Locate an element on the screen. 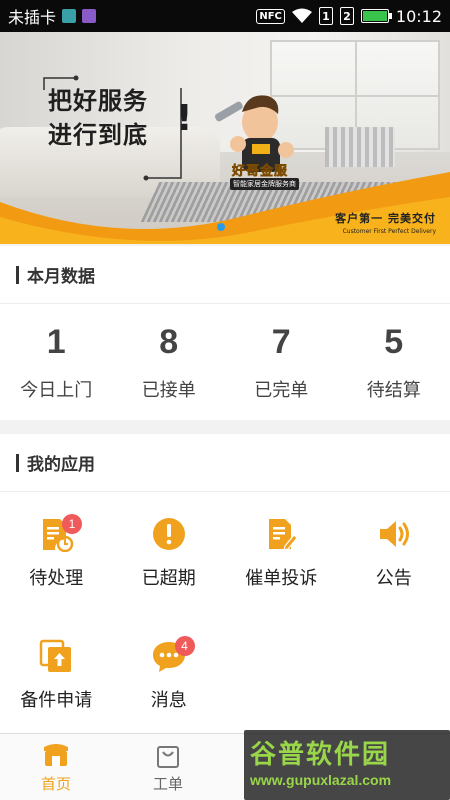 This screenshot has height=800, width=450. stats-row: 1 今日上门 8 已接单 7 已完单 5 待结算 is located at coordinates (225, 362).